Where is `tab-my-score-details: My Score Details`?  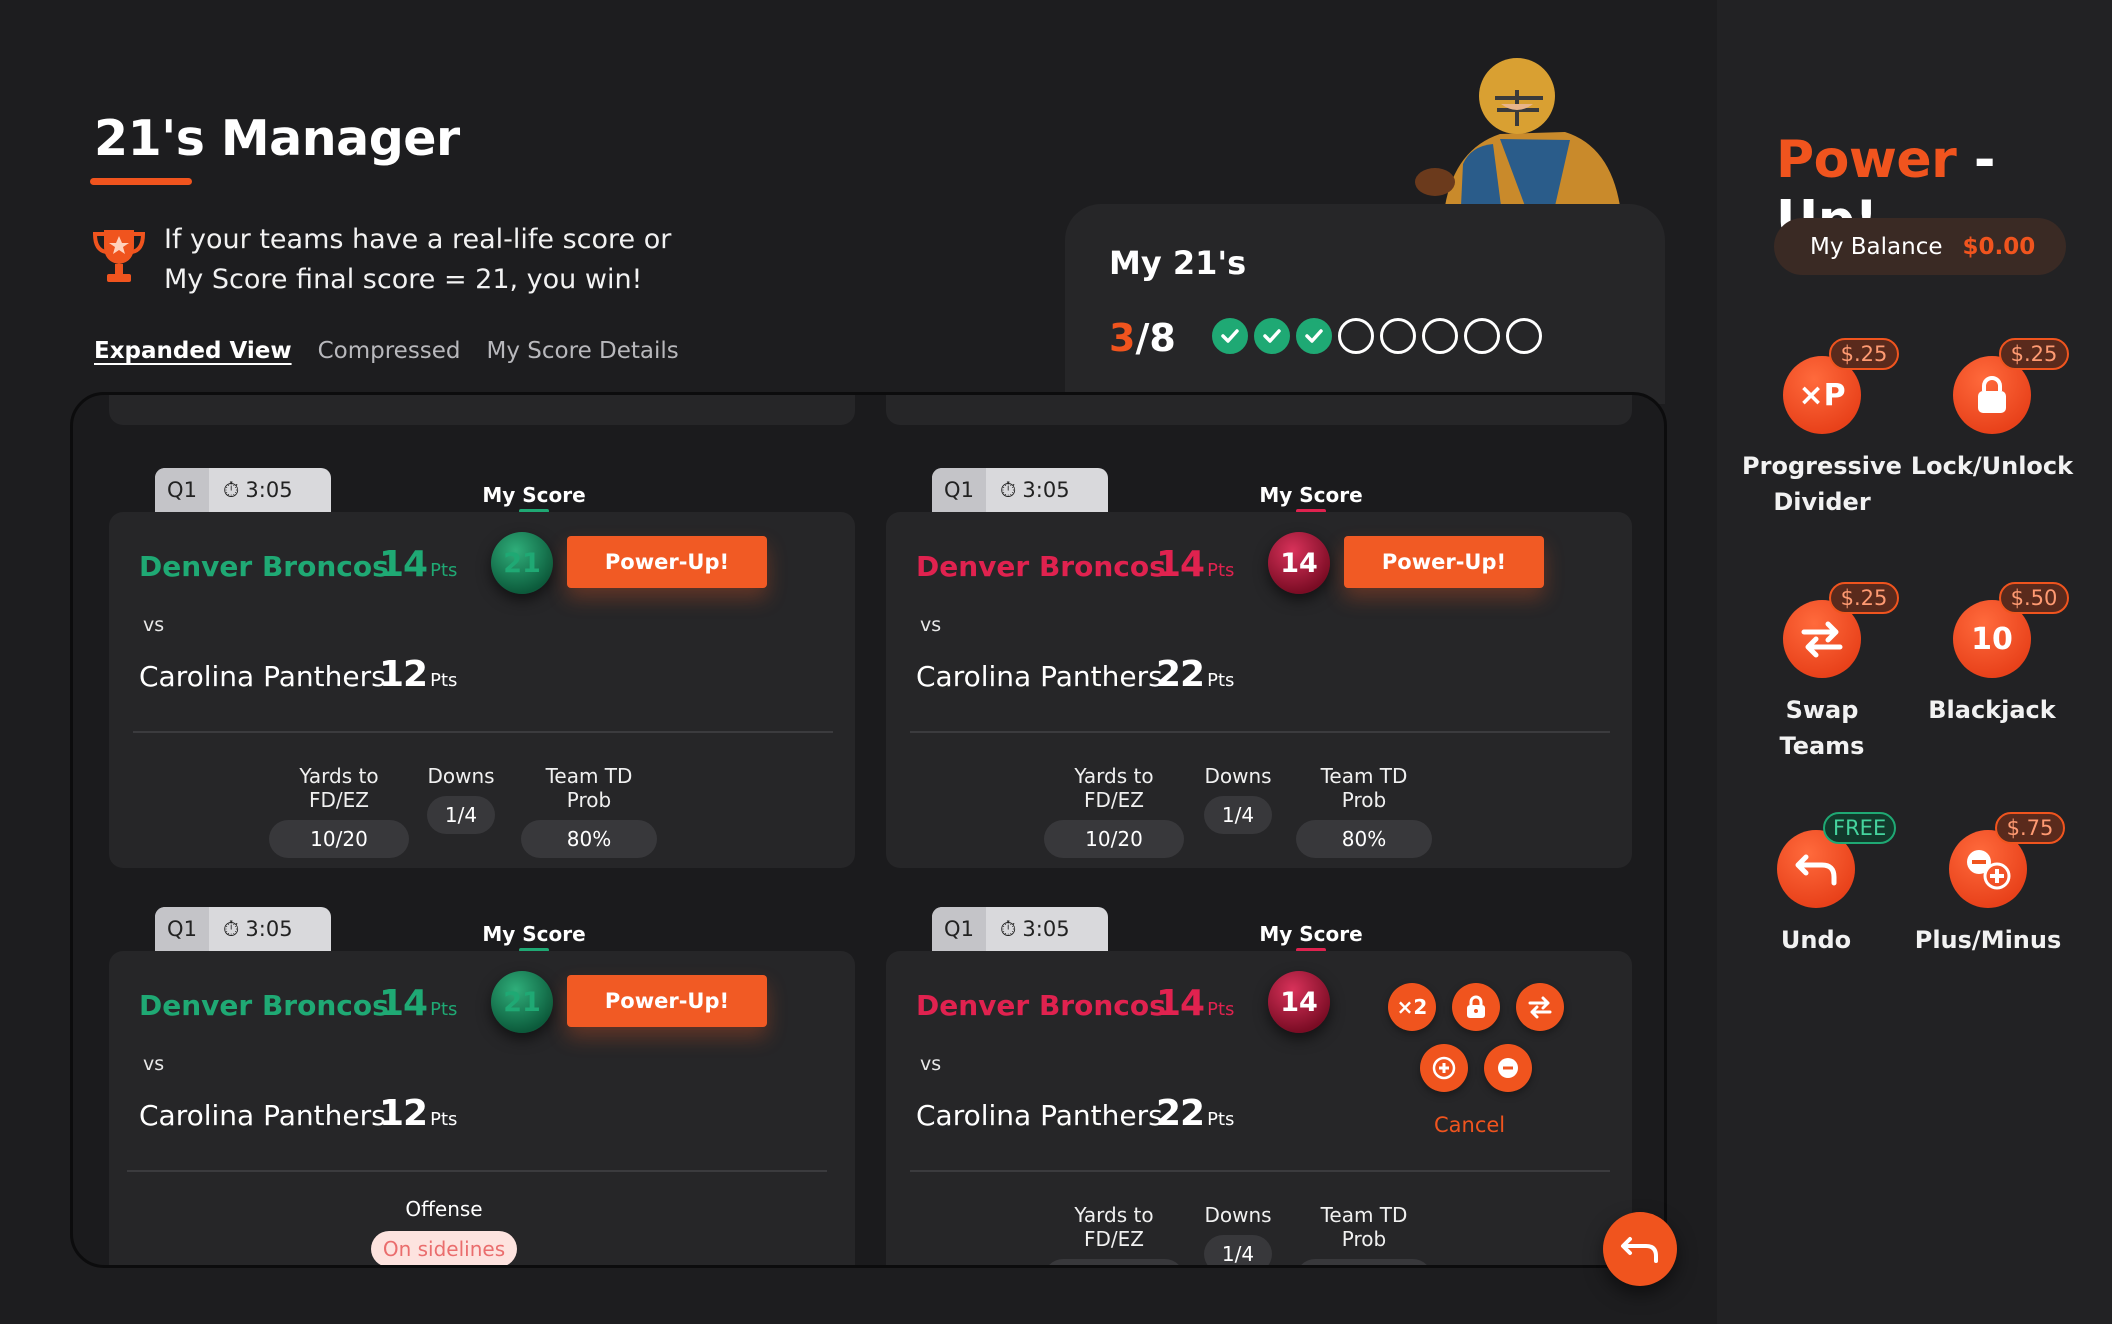
tab-my-score-details: My Score Details is located at coordinates (583, 351).